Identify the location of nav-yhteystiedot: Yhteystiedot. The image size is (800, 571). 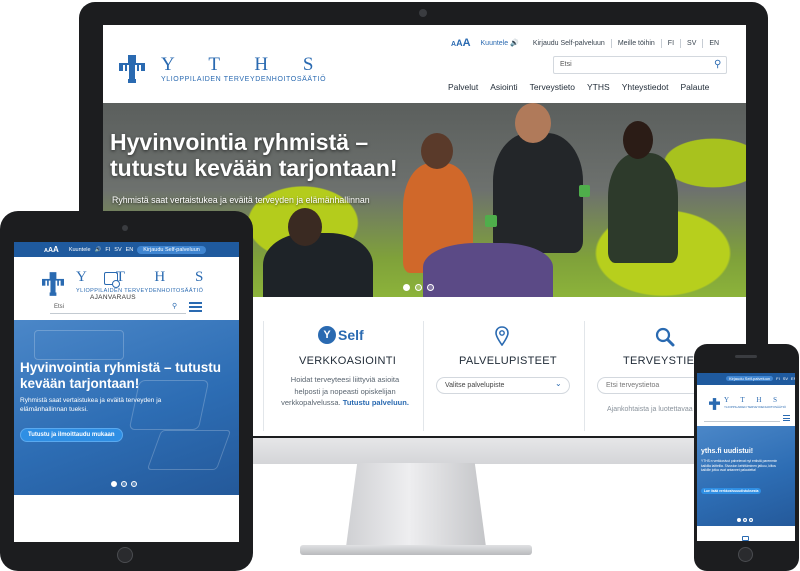
(645, 87).